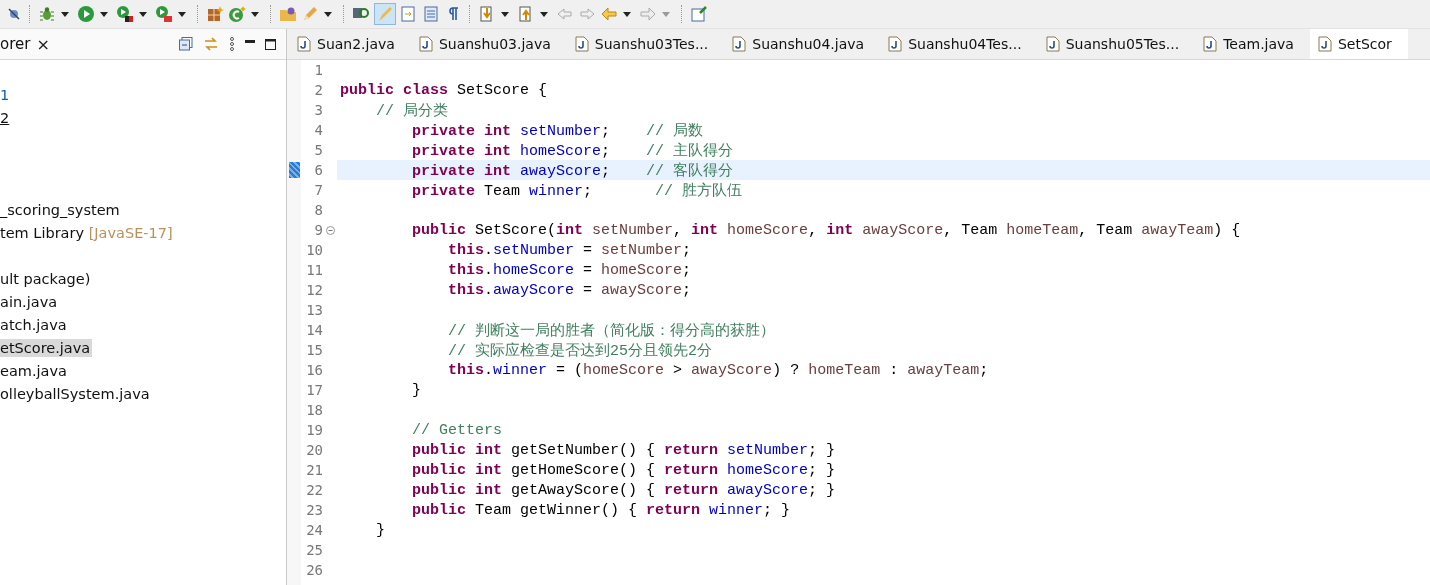 Image resolution: width=1430 pixels, height=585 pixels. What do you see at coordinates (580, 350) in the screenshot?
I see `code-line: // 实际应检查是否达到25分且领先2分` at bounding box center [580, 350].